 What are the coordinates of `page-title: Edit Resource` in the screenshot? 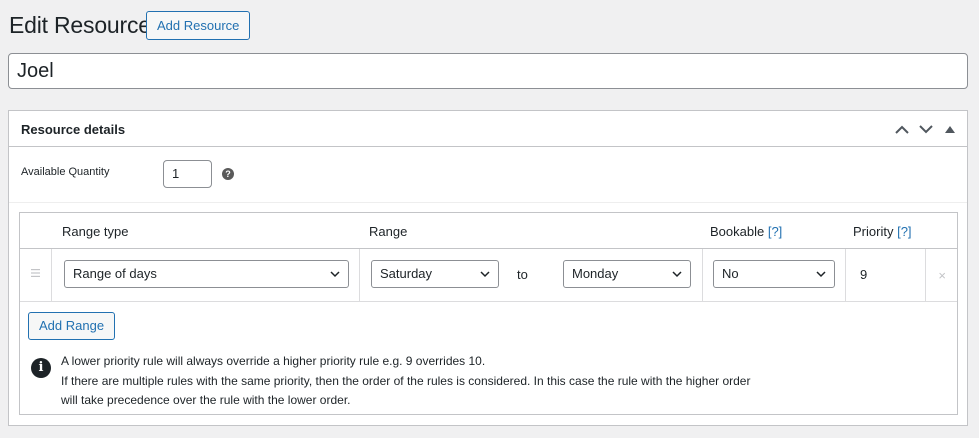 It's located at (80, 25).